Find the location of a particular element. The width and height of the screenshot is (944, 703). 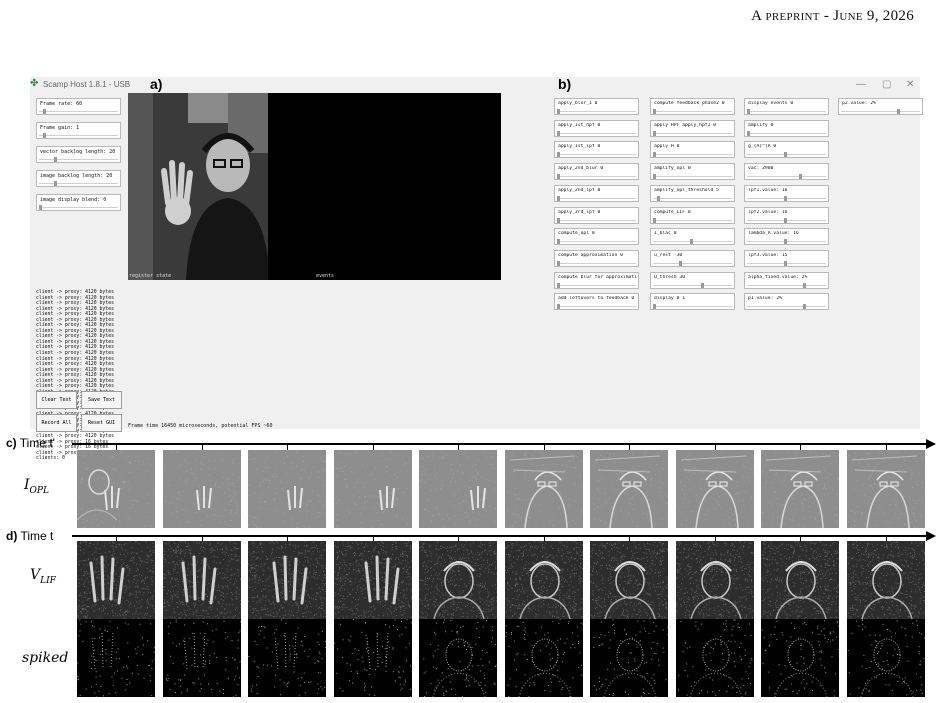

close-icon: ✕ is located at coordinates (910, 84).